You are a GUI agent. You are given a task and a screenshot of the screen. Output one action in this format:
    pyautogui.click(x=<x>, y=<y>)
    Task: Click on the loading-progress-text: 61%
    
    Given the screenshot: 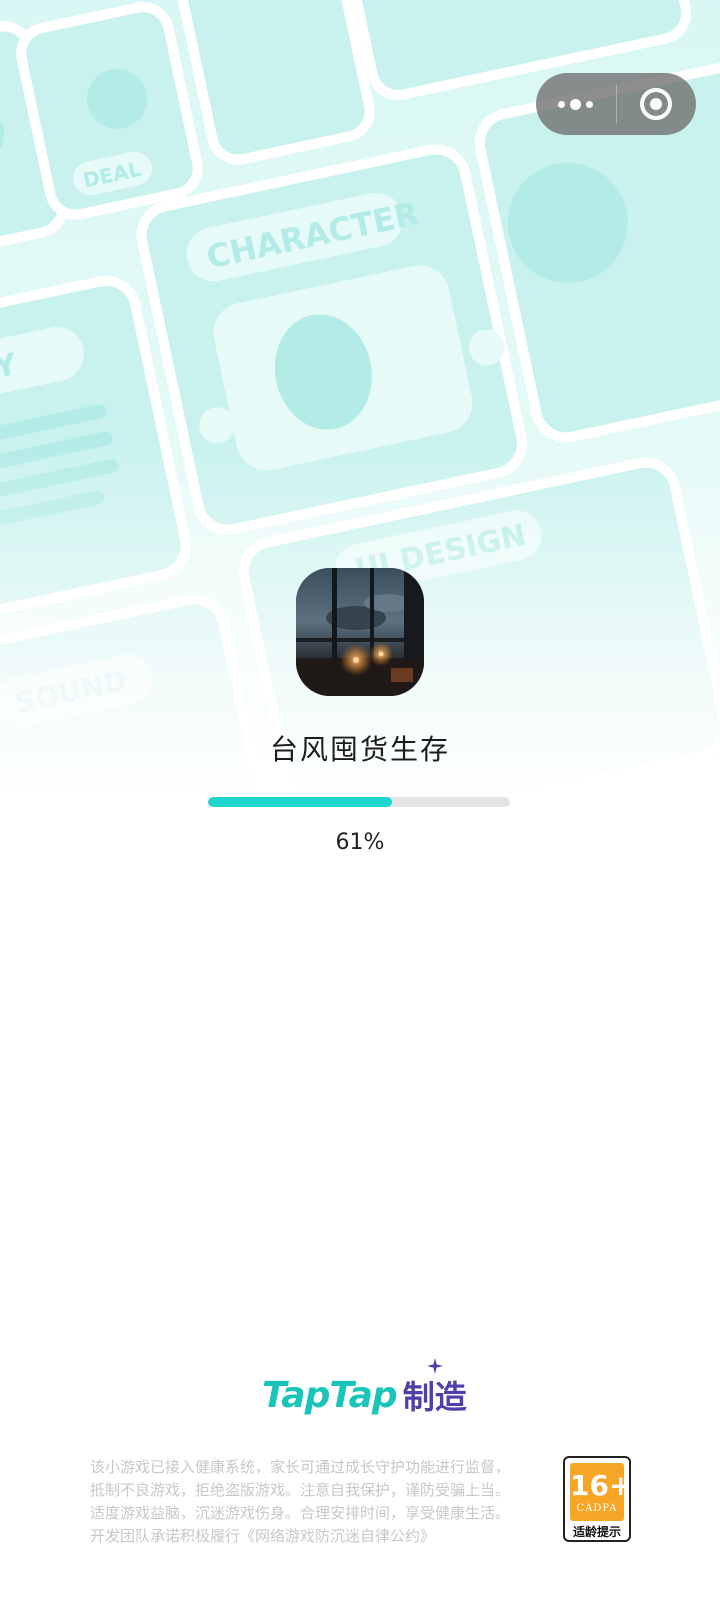 What is the action you would take?
    pyautogui.click(x=360, y=842)
    